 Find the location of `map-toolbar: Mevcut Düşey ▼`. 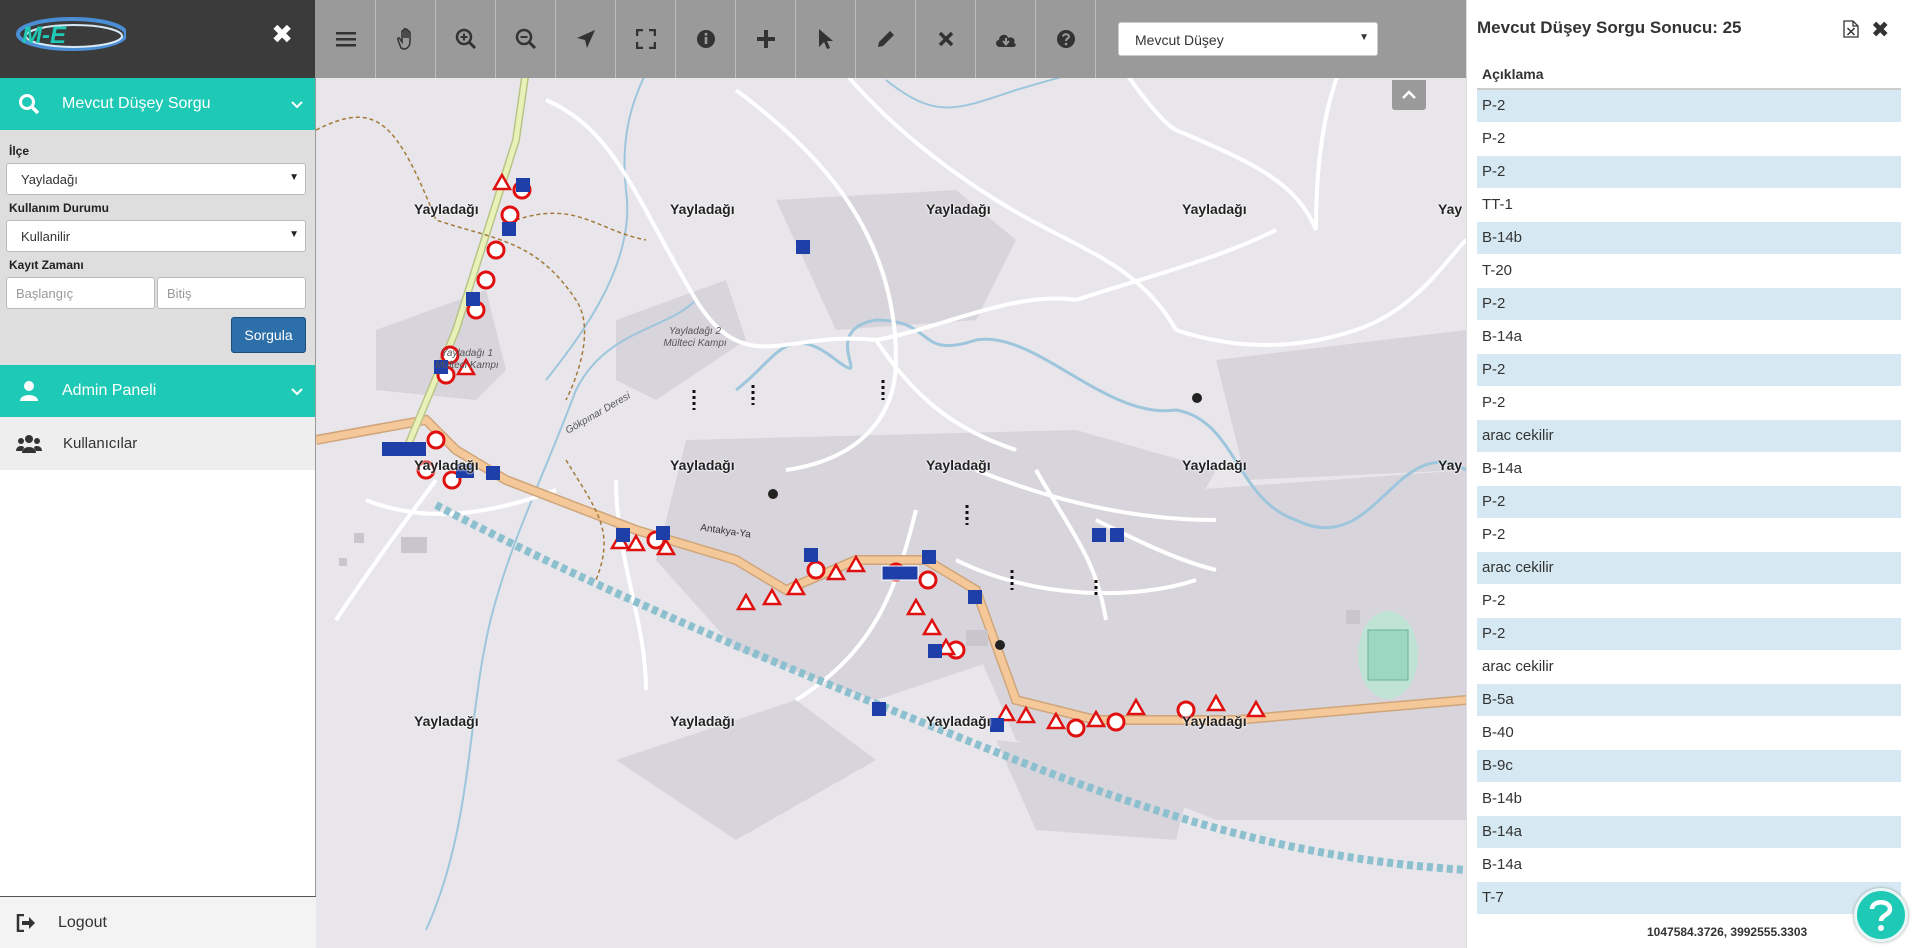

map-toolbar: Mevcut Düşey ▼ is located at coordinates (891, 39).